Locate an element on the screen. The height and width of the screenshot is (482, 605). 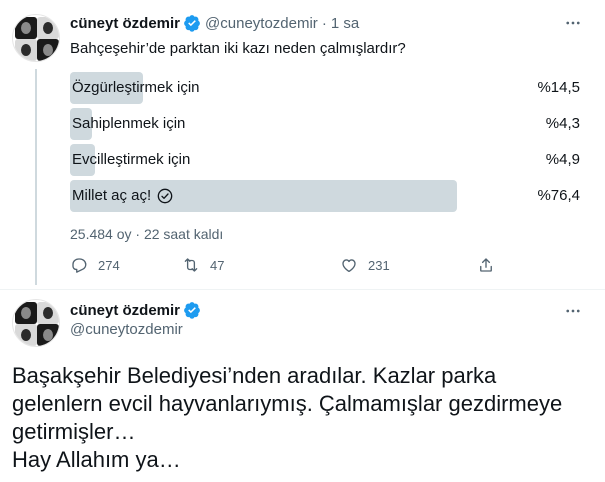
poll-option-winner: Millet aç aç! %76,4 is located at coordinates (325, 196).